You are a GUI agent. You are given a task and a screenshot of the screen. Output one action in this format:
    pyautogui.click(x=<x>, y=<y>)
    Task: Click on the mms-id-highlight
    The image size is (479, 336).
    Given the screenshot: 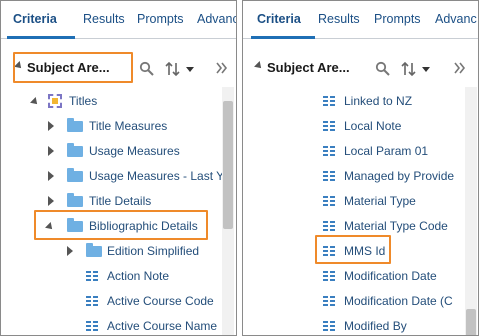 What is the action you would take?
    pyautogui.click(x=353, y=249)
    